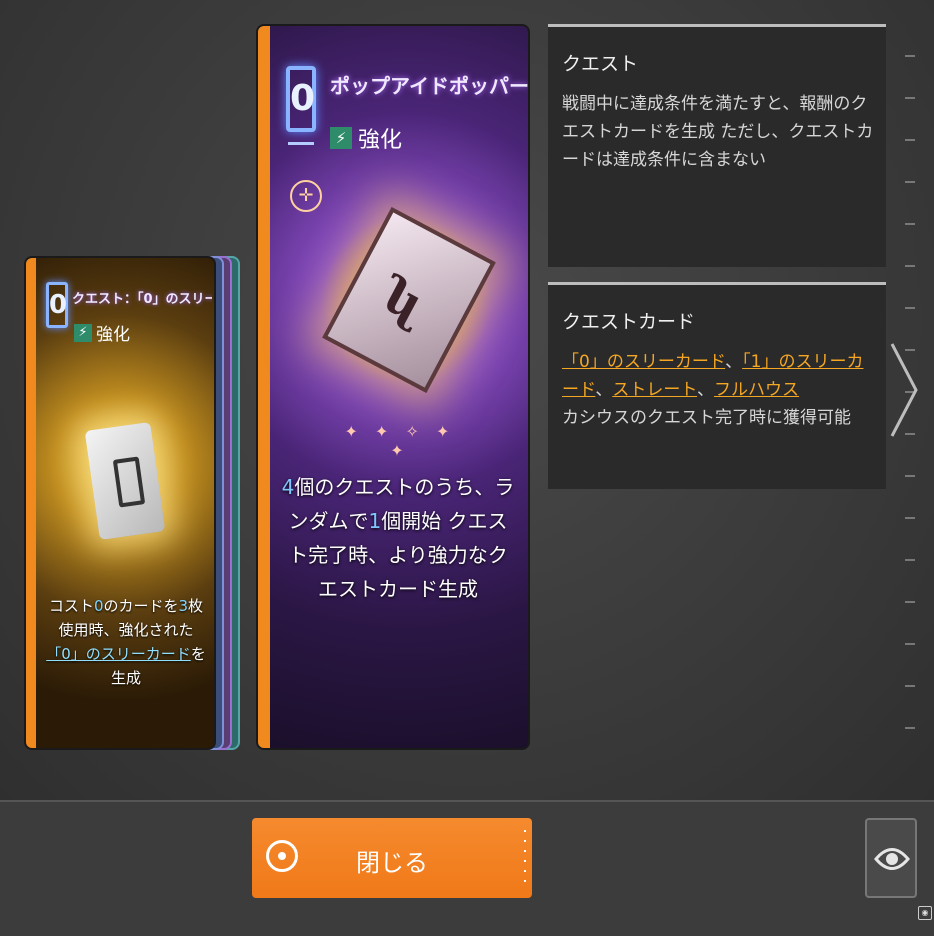  Describe the element at coordinates (756, 390) in the screenshot. I see `card-link: フルハウス` at that location.